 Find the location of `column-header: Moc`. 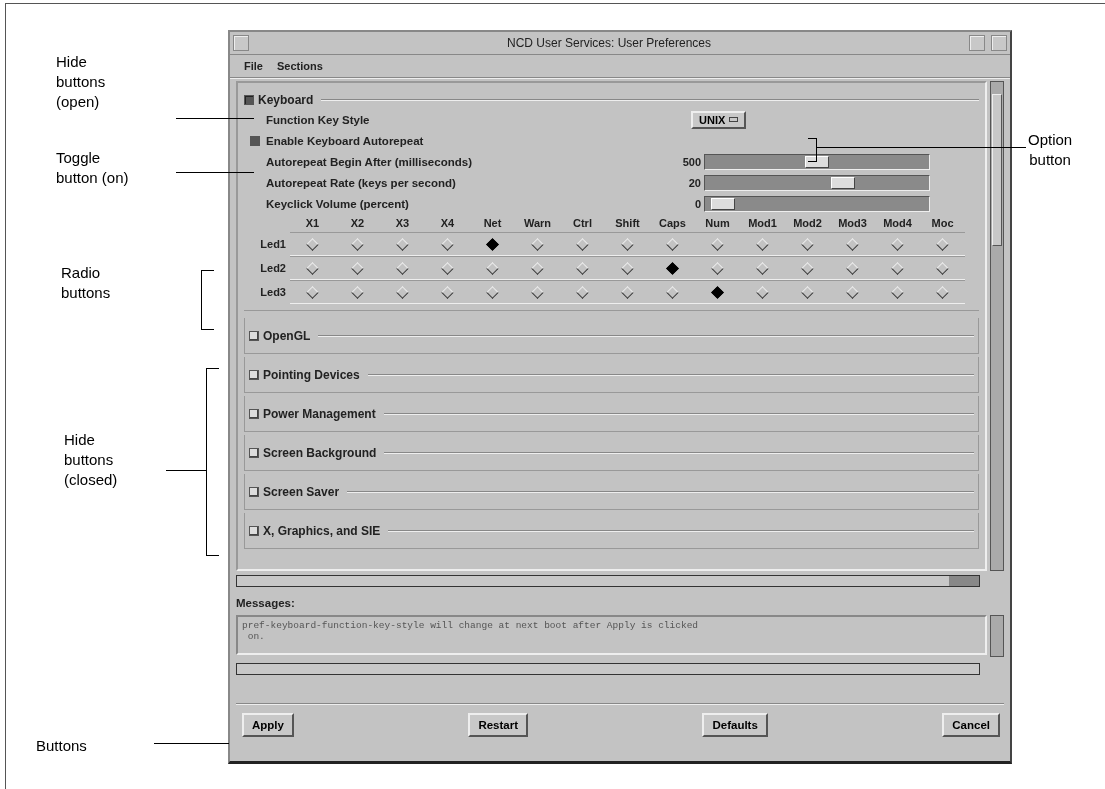

column-header: Moc is located at coordinates (942, 223).